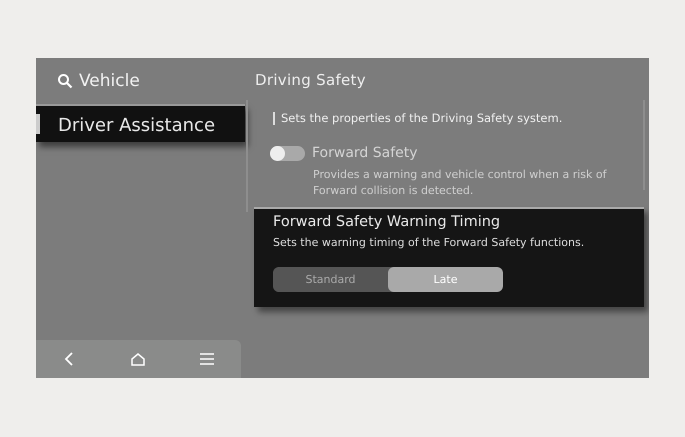 The width and height of the screenshot is (685, 437). Describe the element at coordinates (387, 222) in the screenshot. I see `popup-title: Forward Safety Warning Timing` at that location.